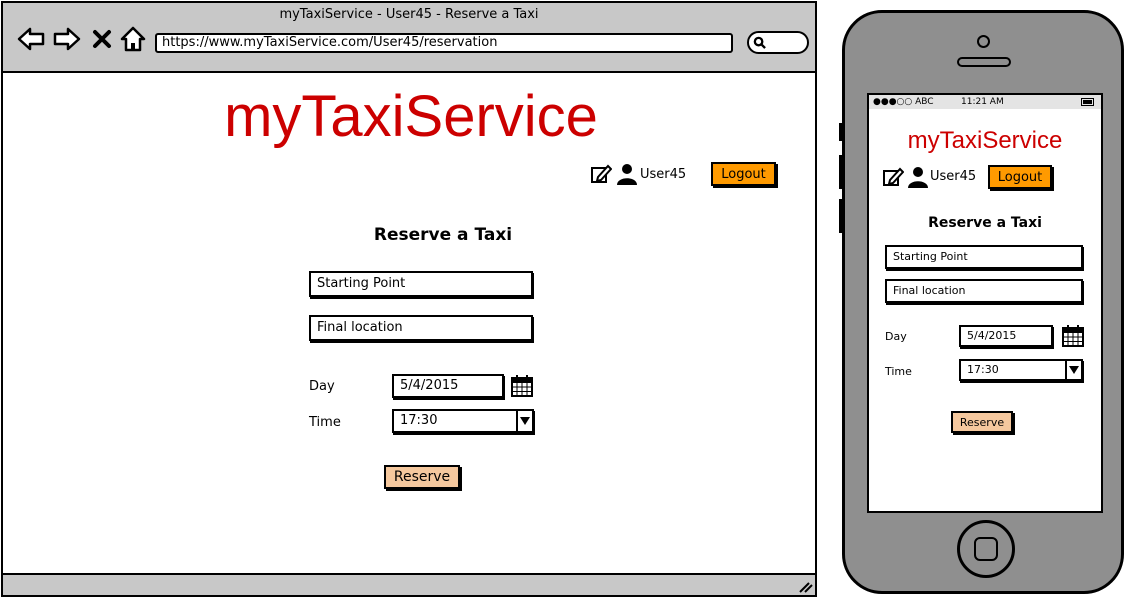 The image size is (1128, 600). I want to click on carrier-signal: ●●●○○ ABC, so click(903, 102).